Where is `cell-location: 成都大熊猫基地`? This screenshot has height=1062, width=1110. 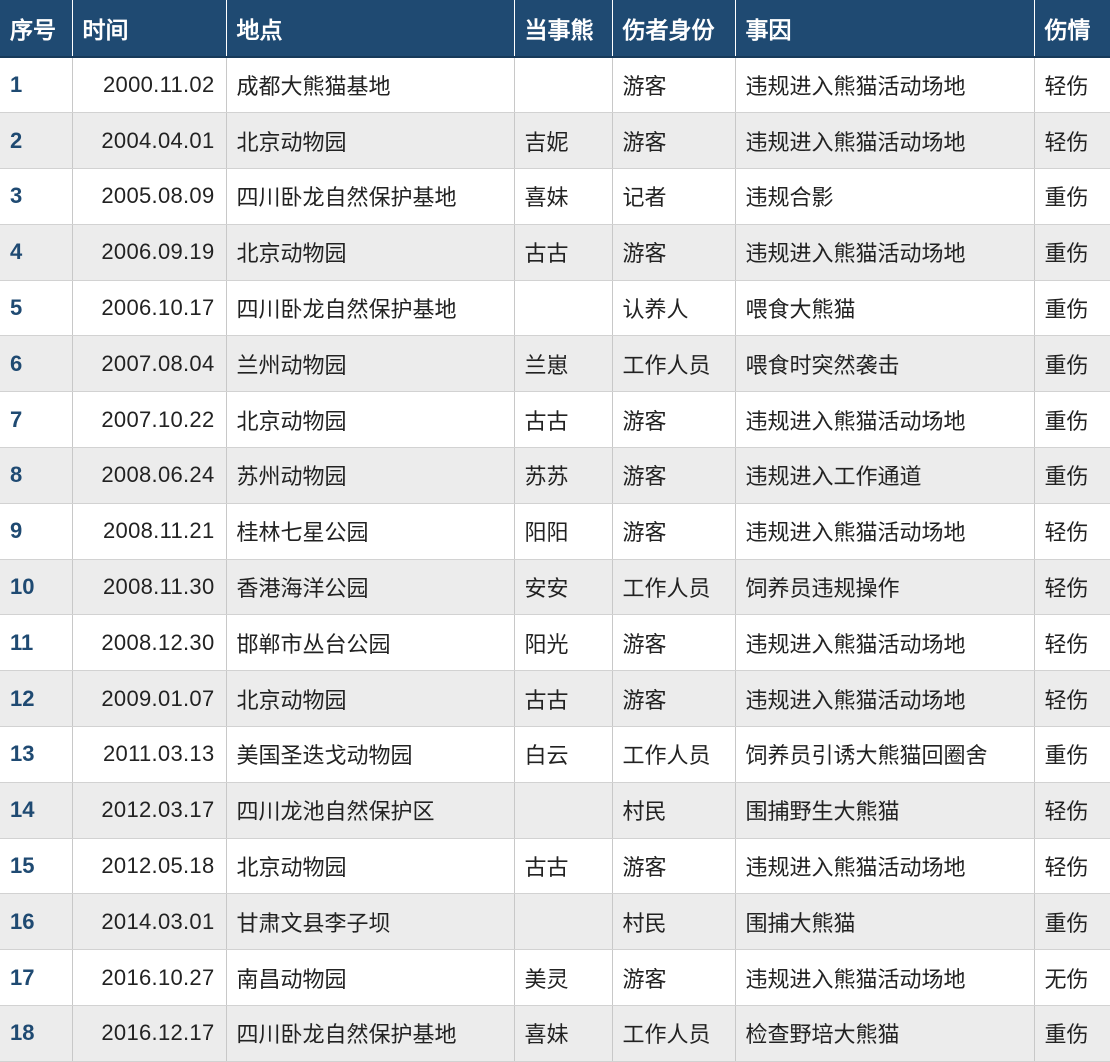
cell-location: 成都大熊猫基地 is located at coordinates (370, 85).